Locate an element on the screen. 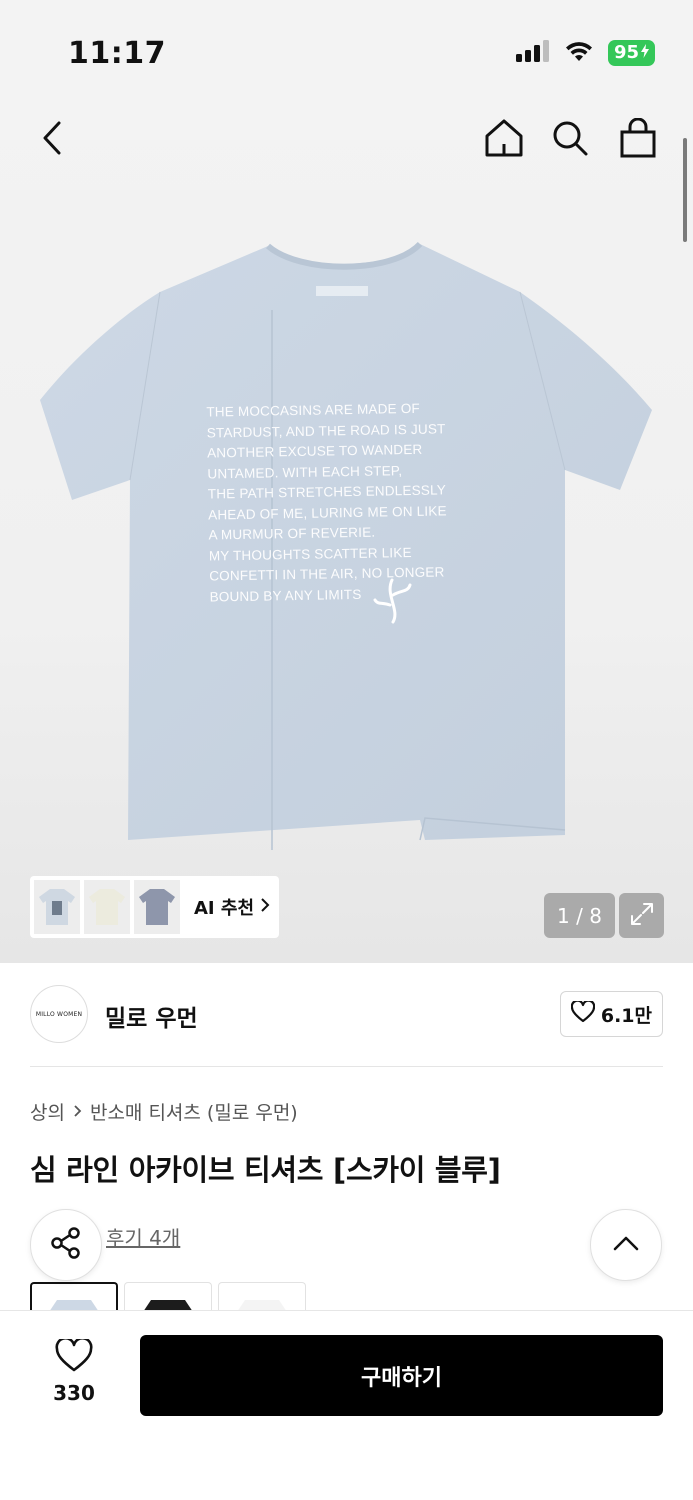  home-button is located at coordinates (504, 140).